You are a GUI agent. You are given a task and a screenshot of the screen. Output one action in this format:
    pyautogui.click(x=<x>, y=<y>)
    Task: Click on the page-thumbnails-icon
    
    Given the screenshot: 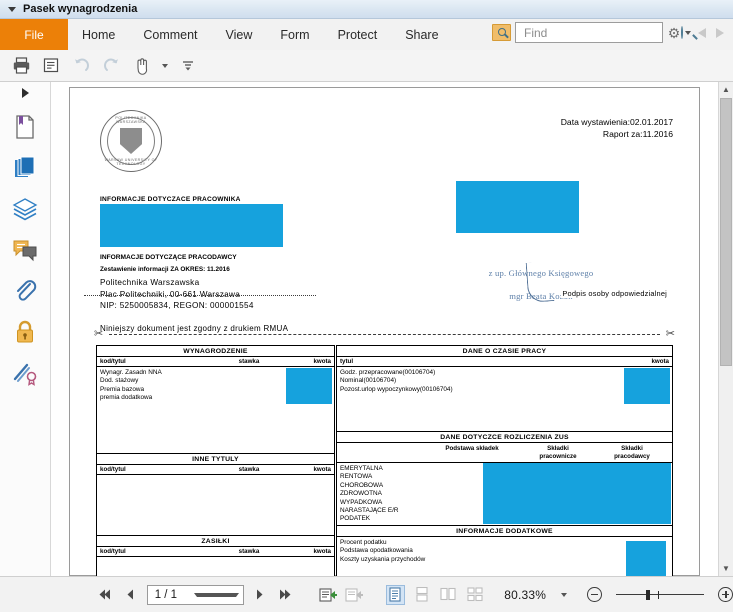 What is the action you would take?
    pyautogui.click(x=25, y=168)
    